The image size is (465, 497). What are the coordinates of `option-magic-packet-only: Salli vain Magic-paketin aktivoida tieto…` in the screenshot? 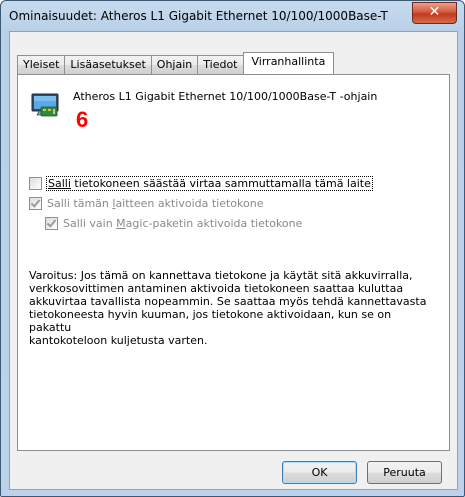 It's located at (173, 223).